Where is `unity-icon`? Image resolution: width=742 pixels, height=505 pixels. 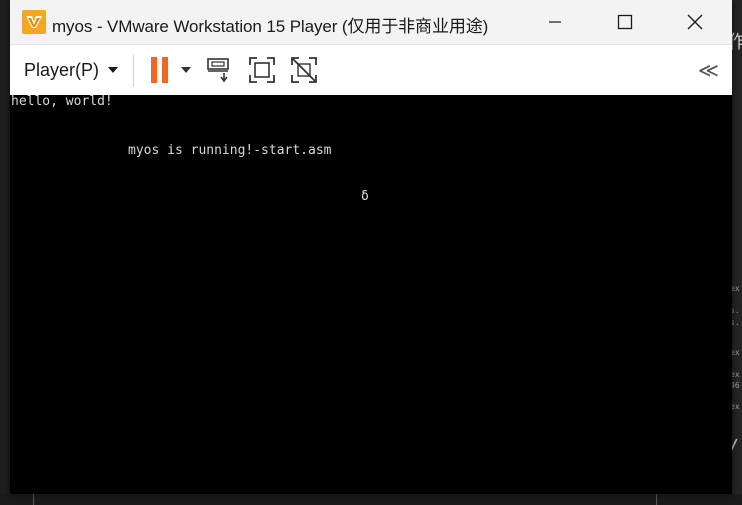 unity-icon is located at coordinates (304, 70).